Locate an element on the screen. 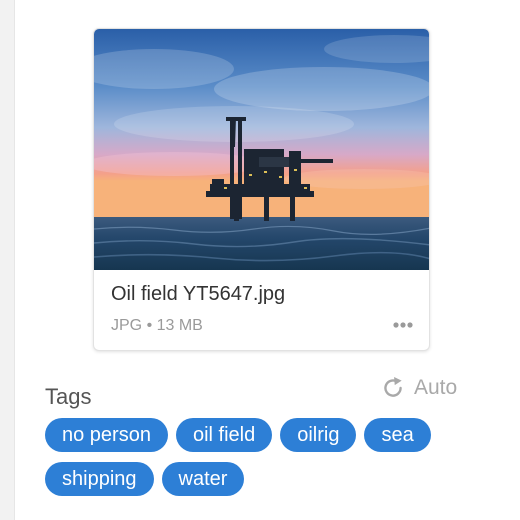 This screenshot has height=520, width=520. left-sidebar-edge is located at coordinates (7, 260).